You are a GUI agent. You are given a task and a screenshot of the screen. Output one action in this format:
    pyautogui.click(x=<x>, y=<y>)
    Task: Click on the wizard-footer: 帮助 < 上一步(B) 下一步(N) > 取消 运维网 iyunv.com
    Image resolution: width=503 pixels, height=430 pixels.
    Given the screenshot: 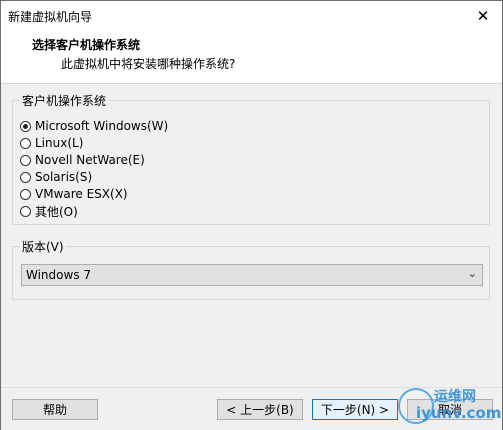 What is the action you would take?
    pyautogui.click(x=251, y=408)
    